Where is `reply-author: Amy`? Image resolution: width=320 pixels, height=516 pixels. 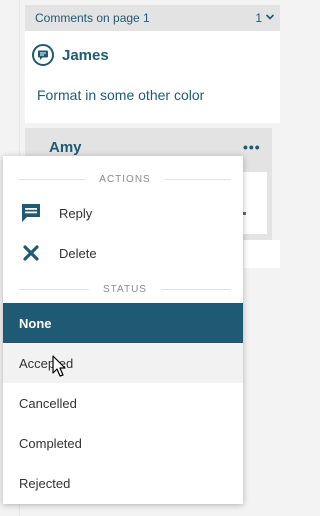 reply-author: Amy is located at coordinates (65, 147).